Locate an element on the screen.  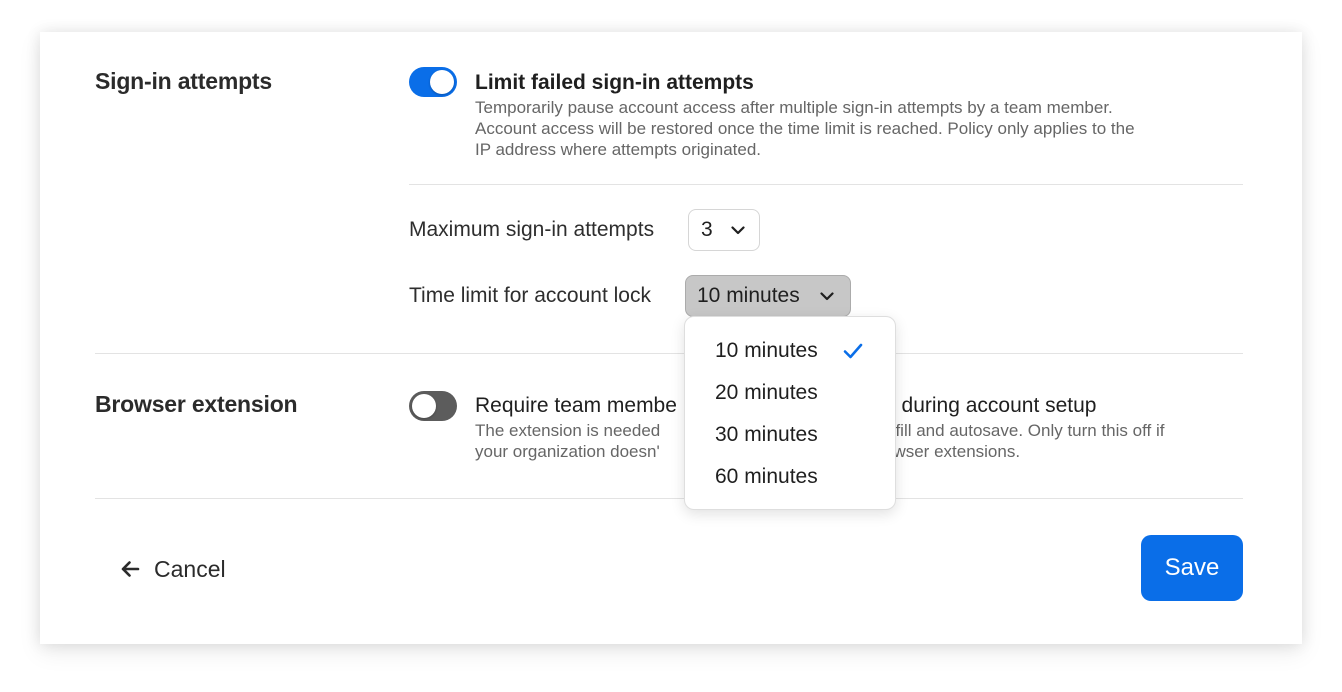
require-extension-description-line2-left: your organization doesn' is located at coordinates (567, 451).